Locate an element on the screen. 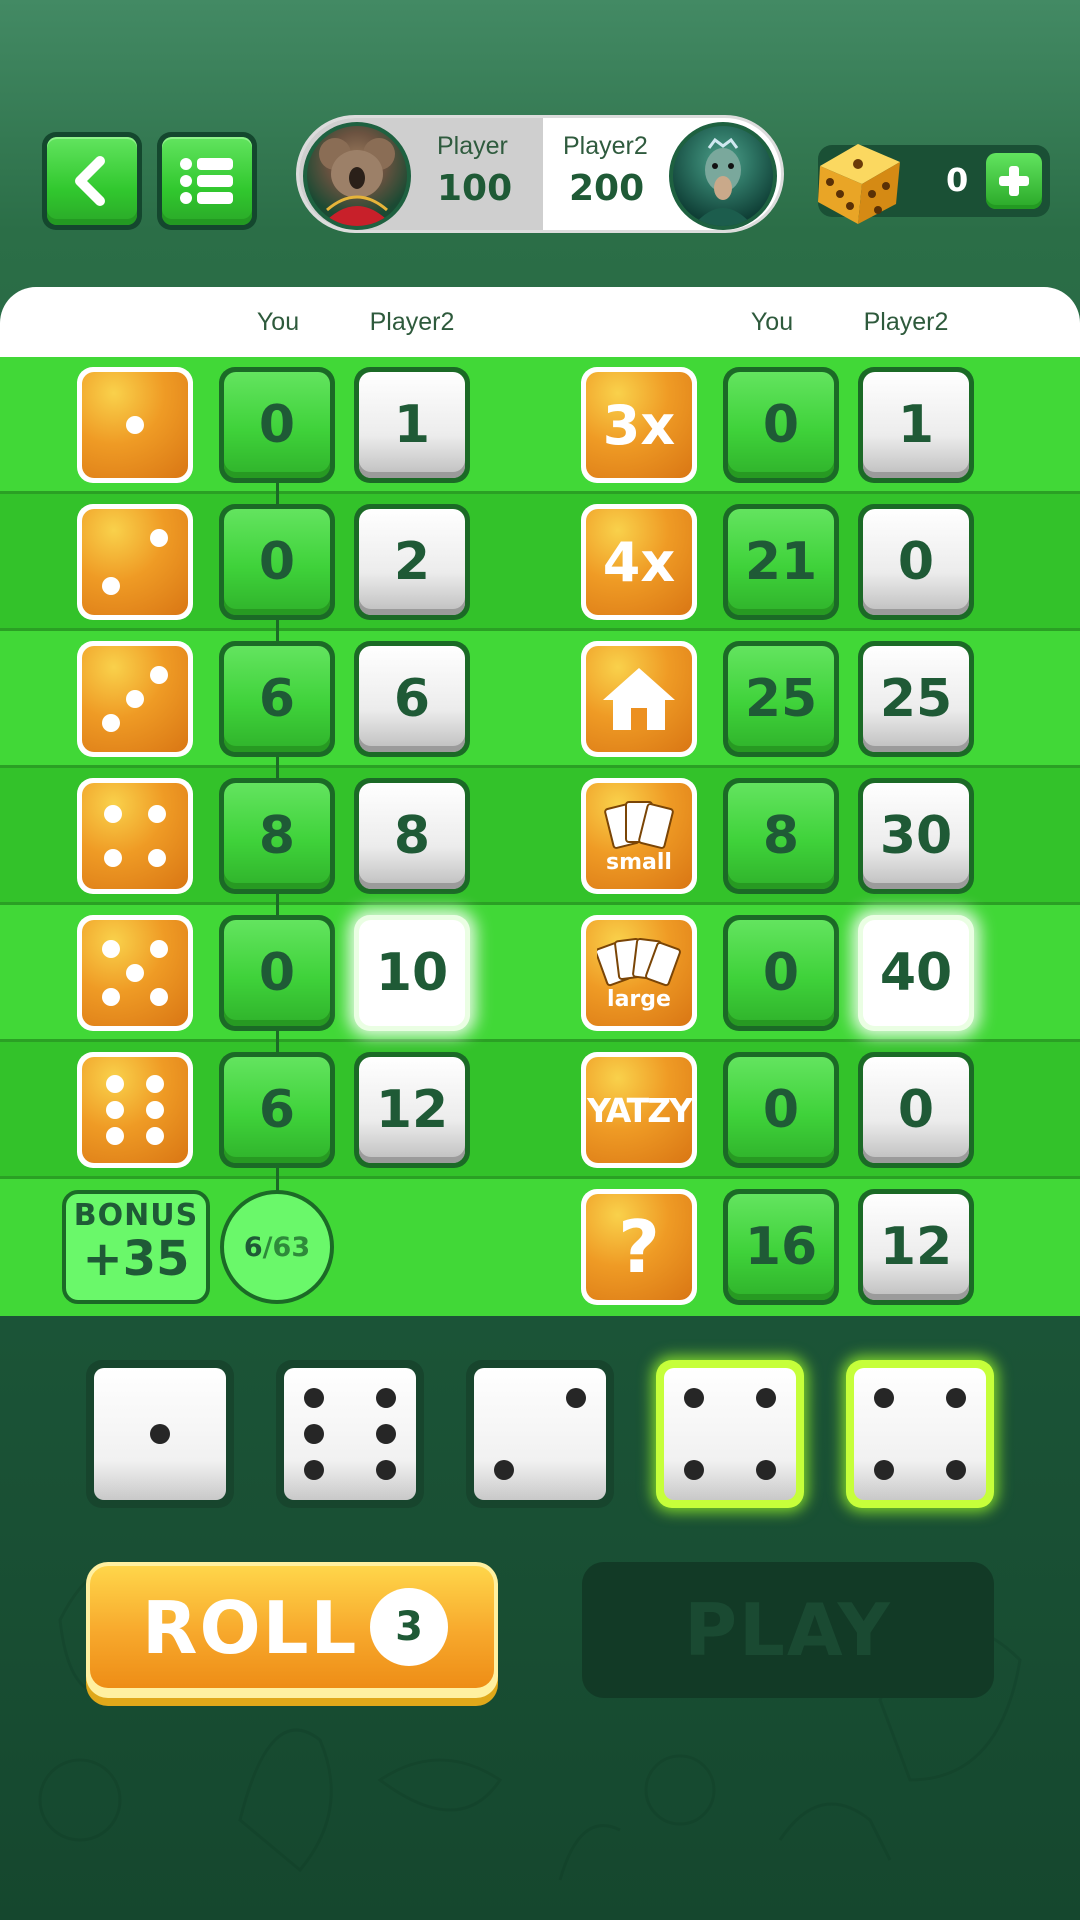  you-yatzy-score: 0 is located at coordinates (781, 1110).